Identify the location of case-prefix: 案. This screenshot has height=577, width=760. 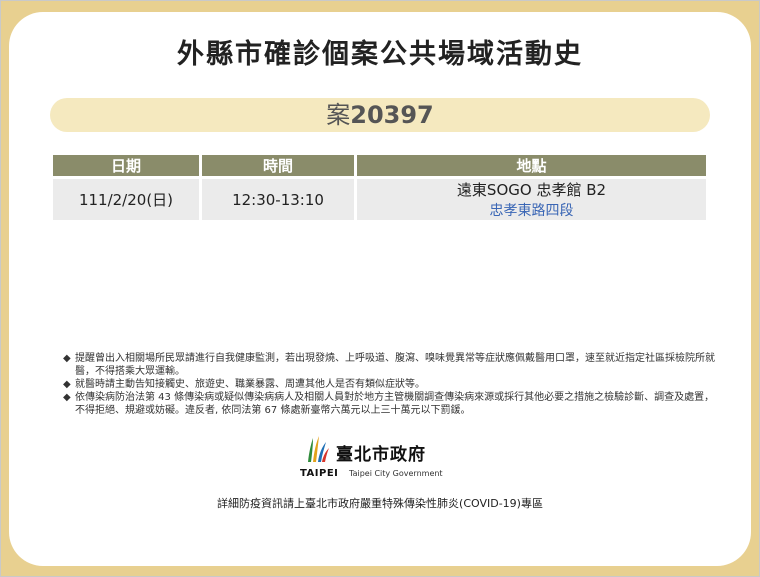
(338, 115).